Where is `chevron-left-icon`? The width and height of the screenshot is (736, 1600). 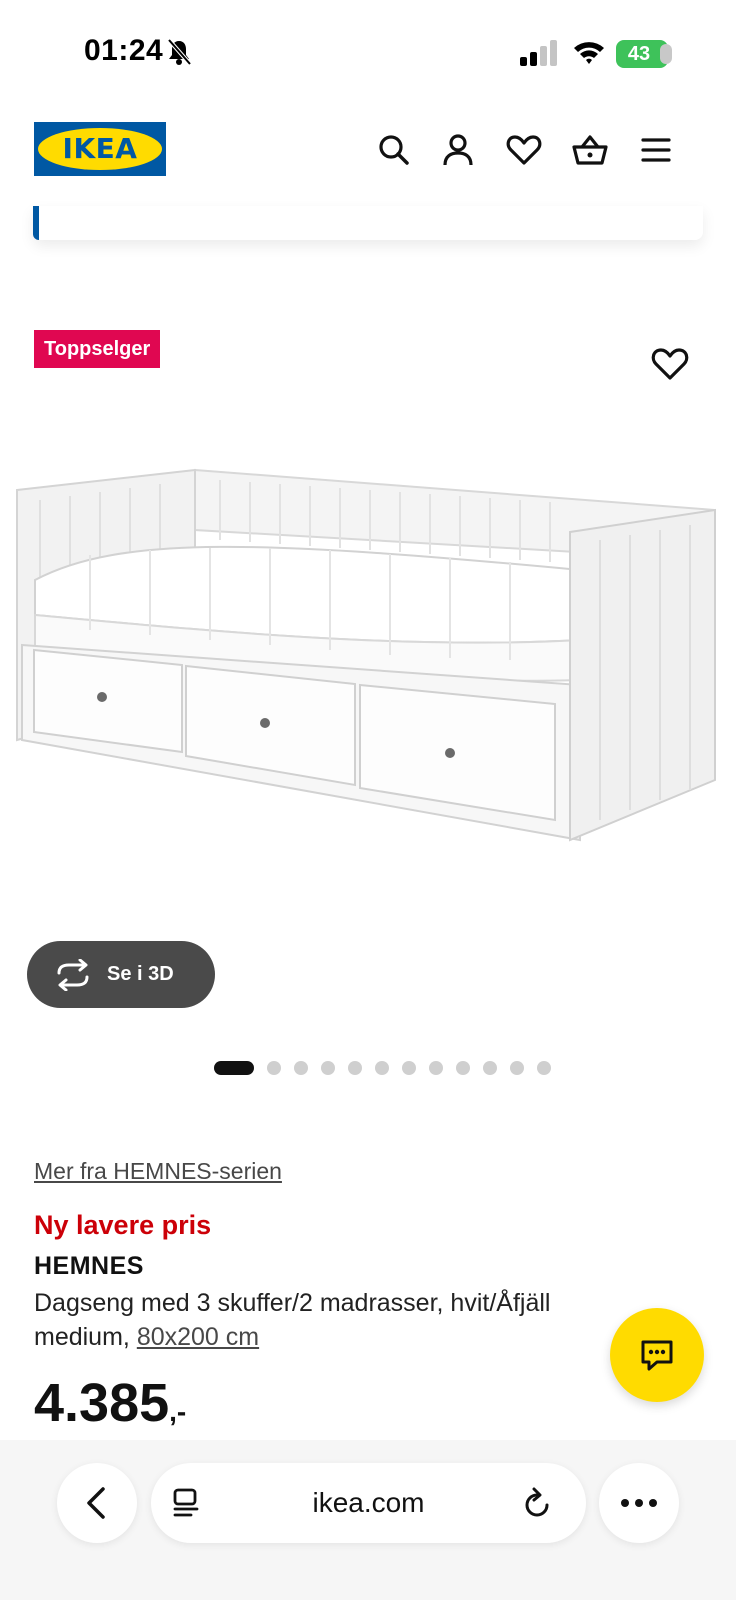
chevron-left-icon is located at coordinates (96, 1503).